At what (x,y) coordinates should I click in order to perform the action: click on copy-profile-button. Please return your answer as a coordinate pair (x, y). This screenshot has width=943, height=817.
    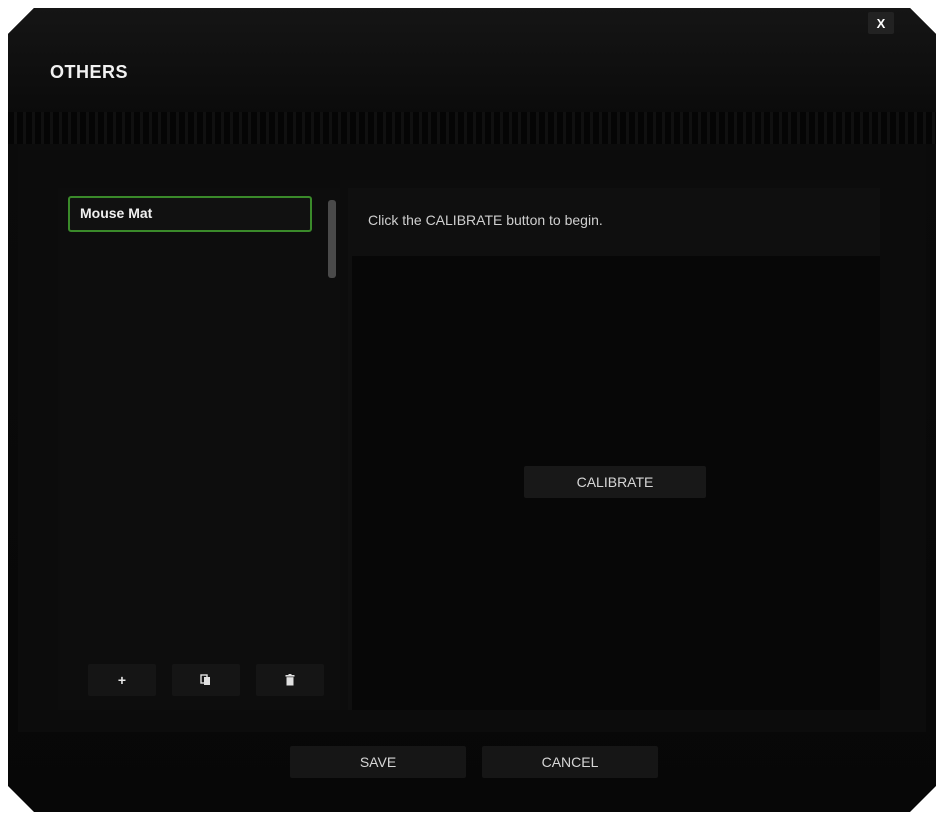
    Looking at the image, I should click on (206, 680).